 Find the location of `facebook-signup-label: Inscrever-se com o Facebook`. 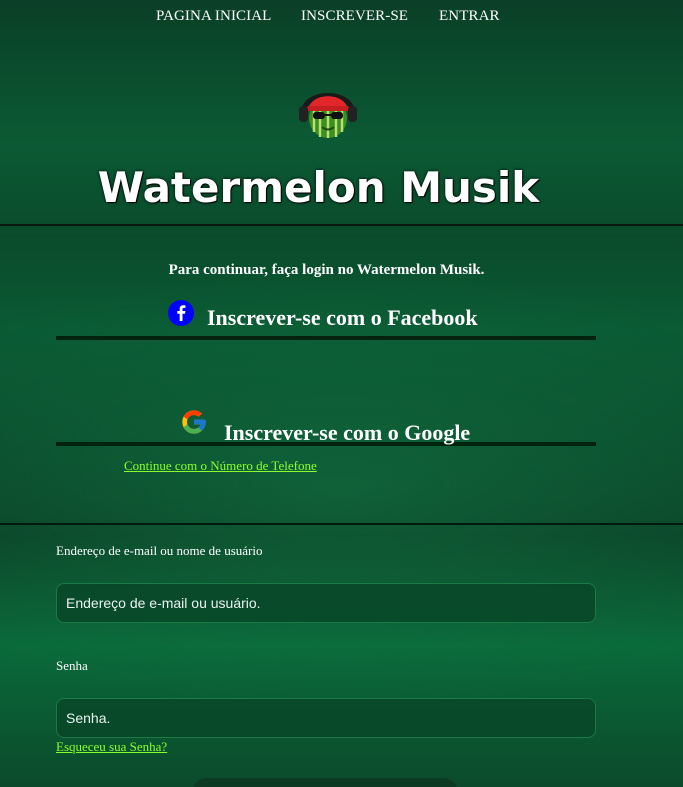

facebook-signup-label: Inscrever-se com o Facebook is located at coordinates (342, 317).